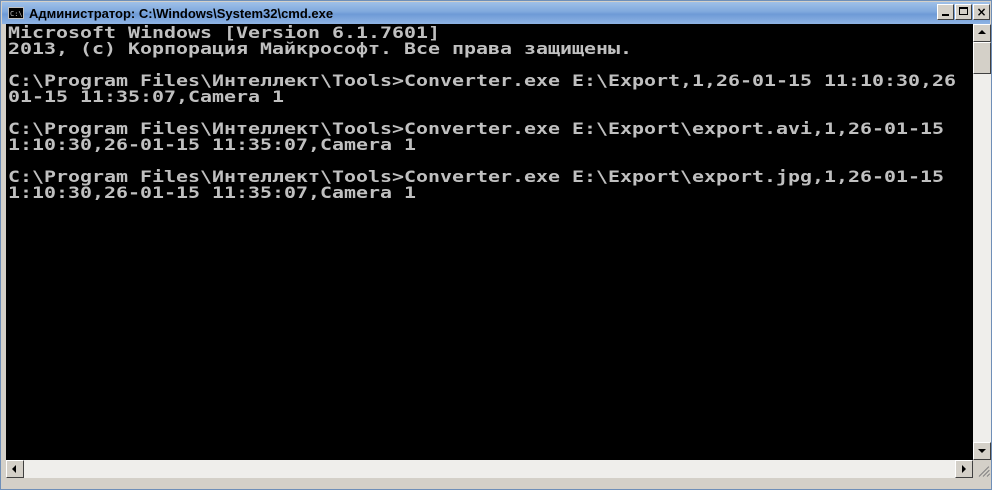  What do you see at coordinates (945, 12) in the screenshot?
I see `minimize-button` at bounding box center [945, 12].